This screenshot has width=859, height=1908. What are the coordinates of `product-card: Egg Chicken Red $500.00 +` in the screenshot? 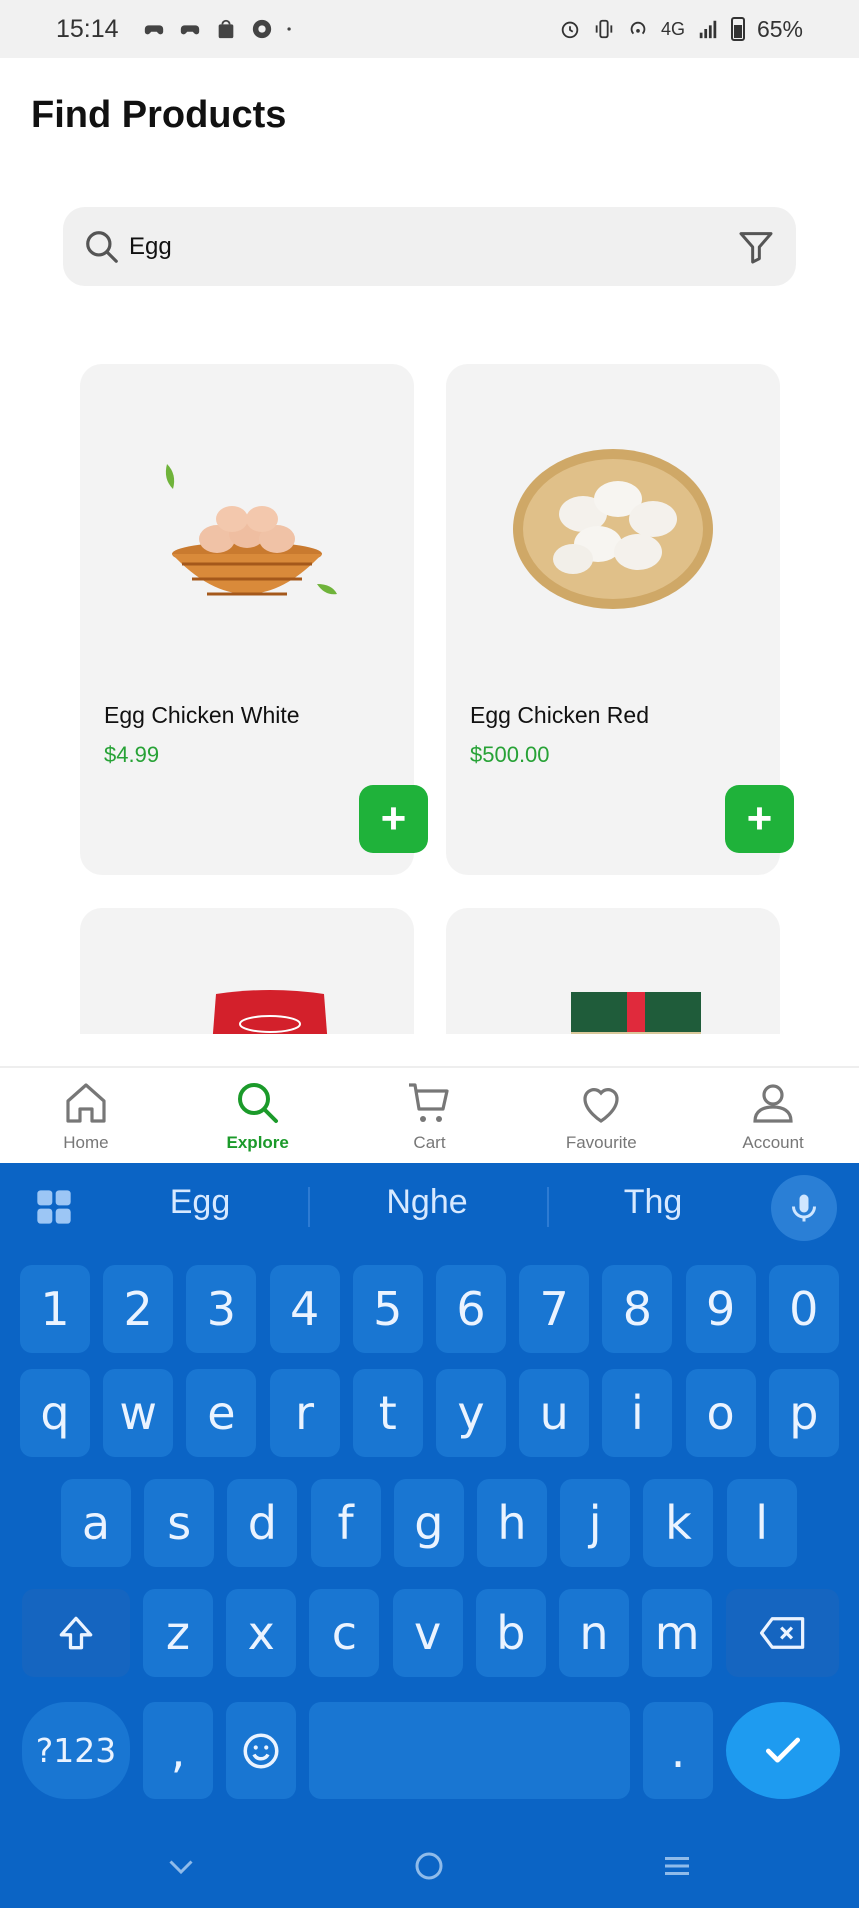 It's located at (620, 619).